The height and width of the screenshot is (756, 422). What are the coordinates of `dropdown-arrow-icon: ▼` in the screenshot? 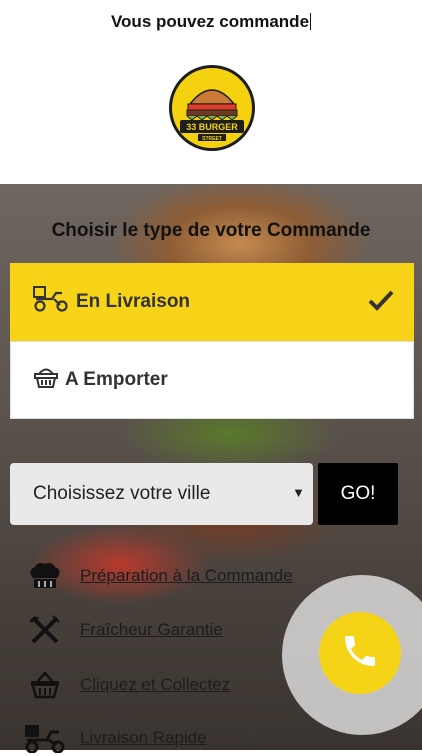 It's located at (298, 492).